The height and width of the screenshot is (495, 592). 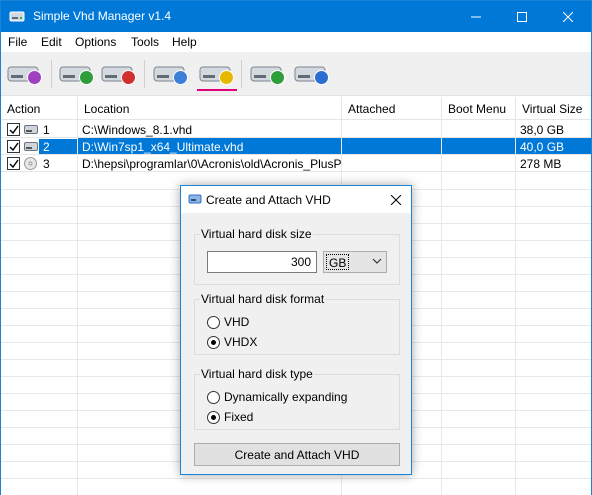 What do you see at coordinates (30, 163) in the screenshot?
I see `cd-icon` at bounding box center [30, 163].